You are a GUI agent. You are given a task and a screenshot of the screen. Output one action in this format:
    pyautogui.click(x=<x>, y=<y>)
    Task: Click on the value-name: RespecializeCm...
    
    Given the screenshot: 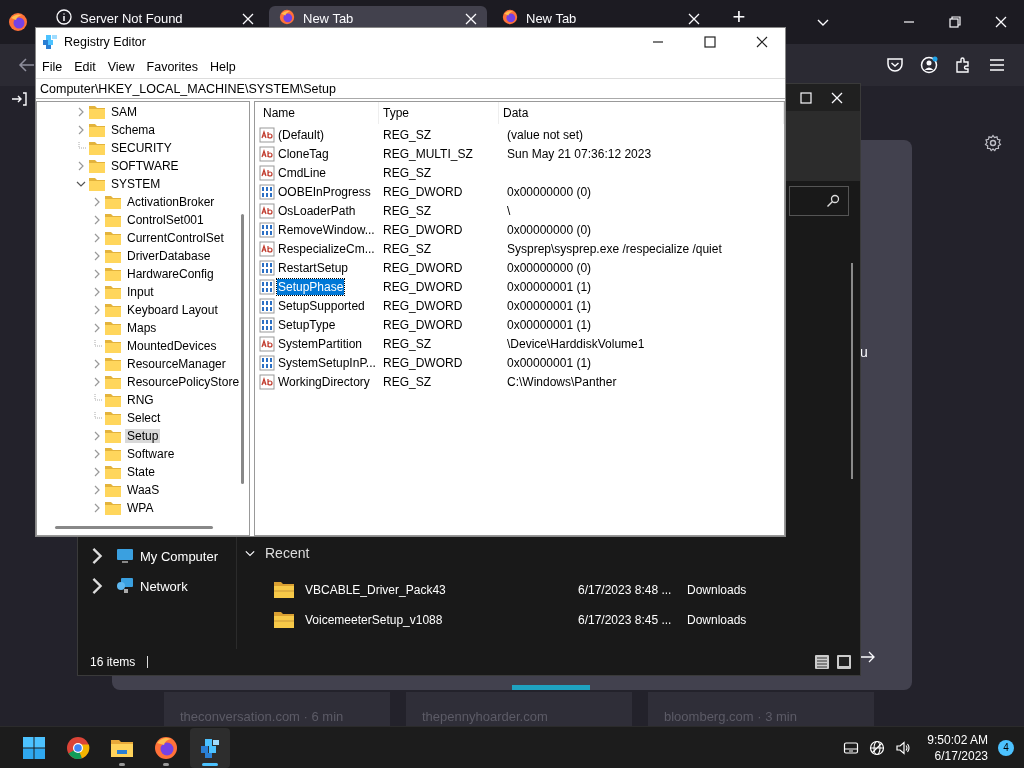 What is the action you would take?
    pyautogui.click(x=326, y=248)
    